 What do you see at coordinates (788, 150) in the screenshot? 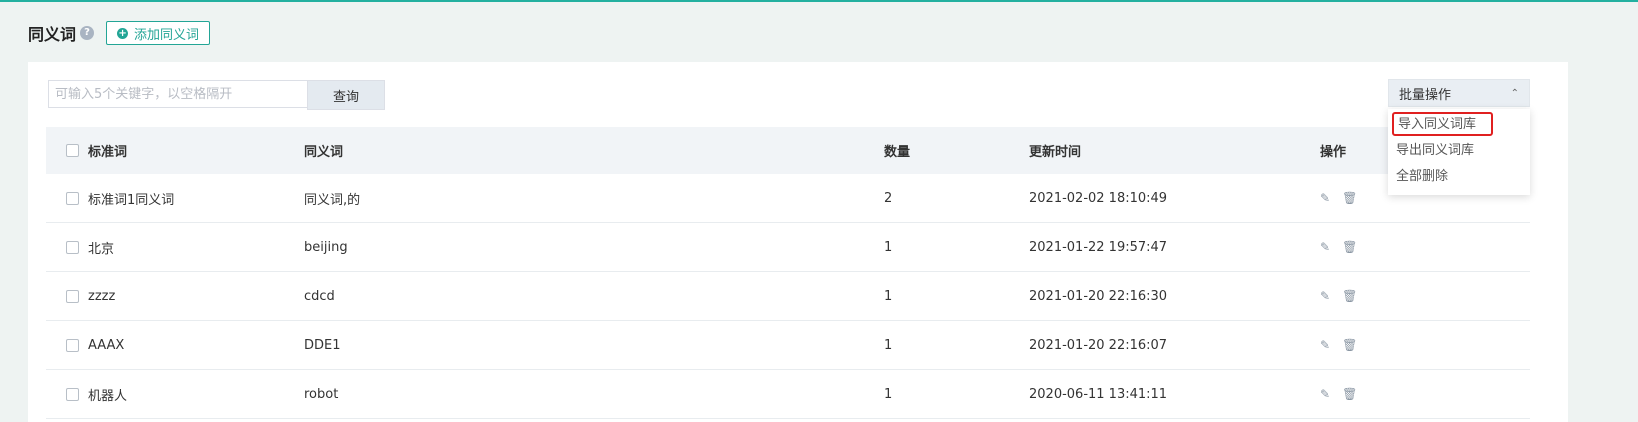
I see `table-header: 标准词 同义词 数量 更新时间 操作` at bounding box center [788, 150].